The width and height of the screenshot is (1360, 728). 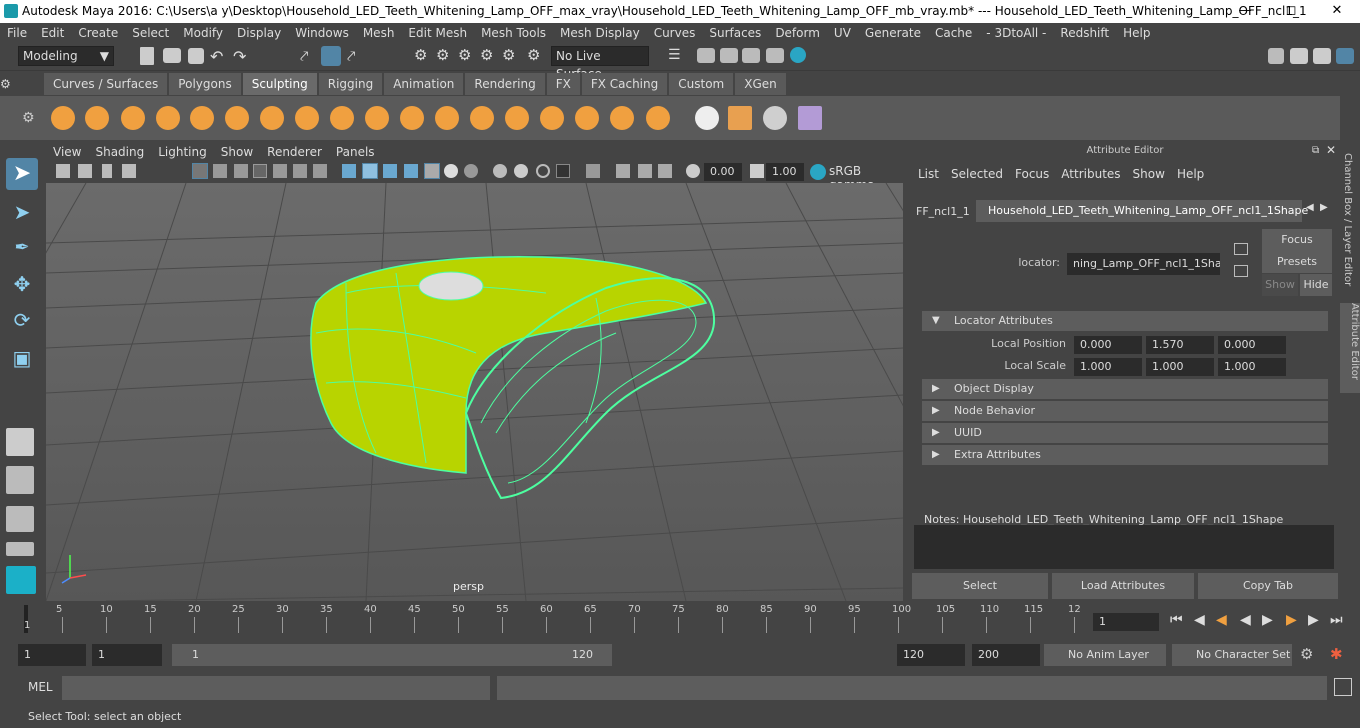 What do you see at coordinates (322, 33) in the screenshot?
I see `menu-windows: Windows` at bounding box center [322, 33].